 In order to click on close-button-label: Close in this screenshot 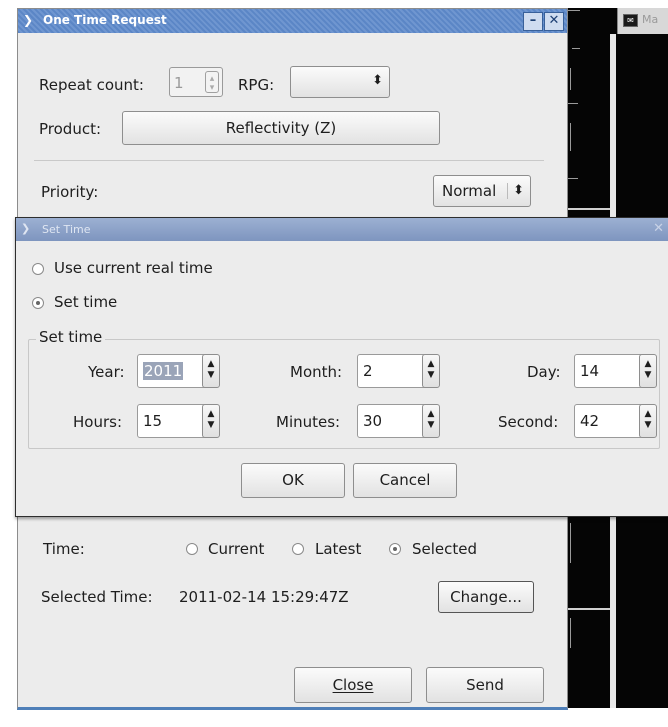, I will do `click(353, 685)`.